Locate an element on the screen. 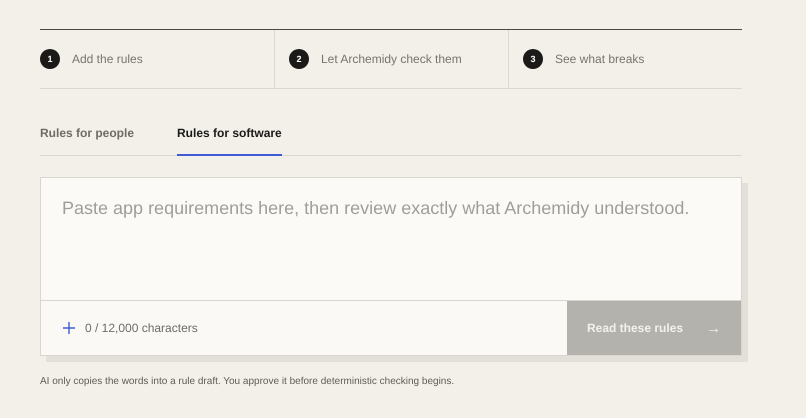 This screenshot has height=418, width=806. character-counter: 0 / 12,000 characters is located at coordinates (142, 328).